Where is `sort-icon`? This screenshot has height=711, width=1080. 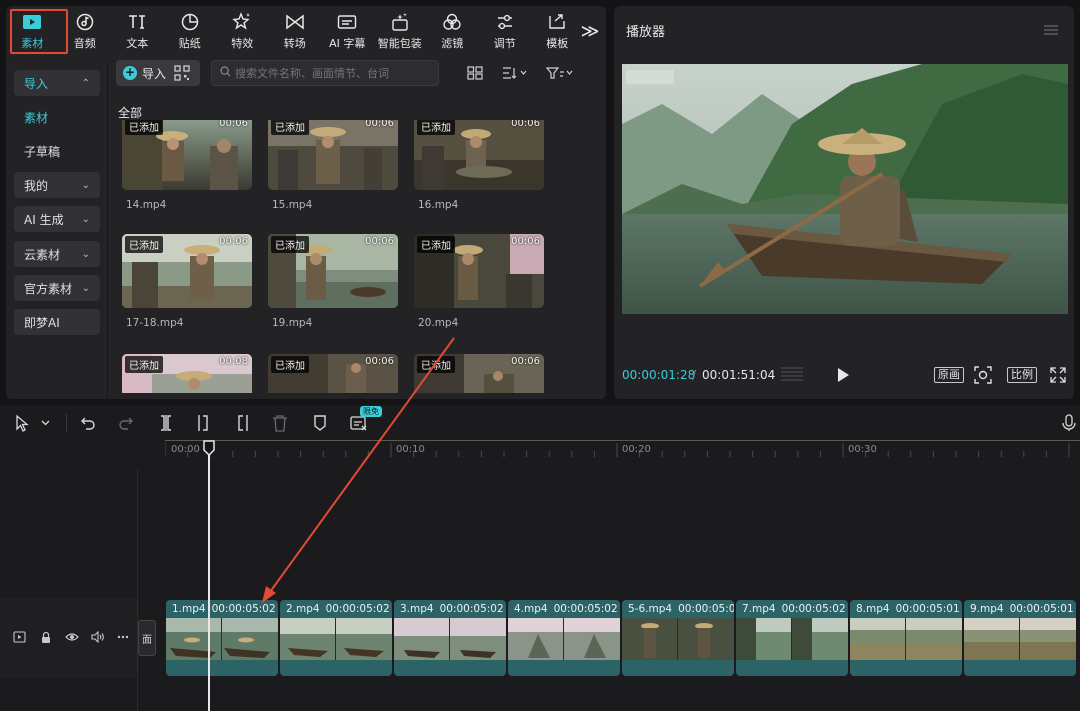 sort-icon is located at coordinates (515, 73).